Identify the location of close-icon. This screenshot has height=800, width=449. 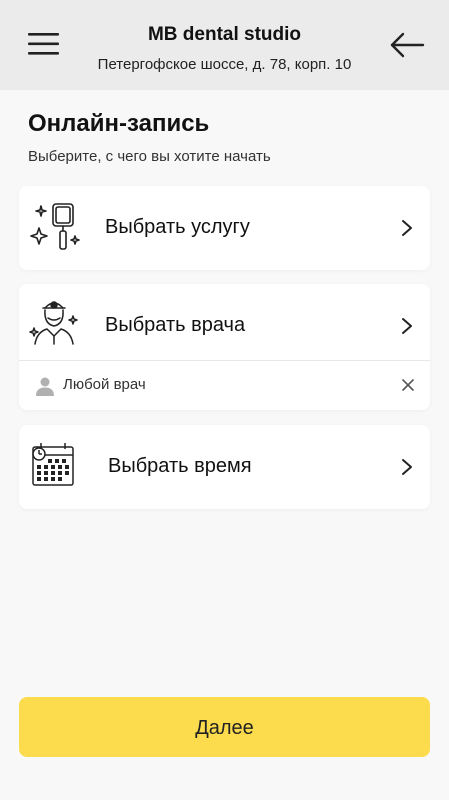
(408, 385).